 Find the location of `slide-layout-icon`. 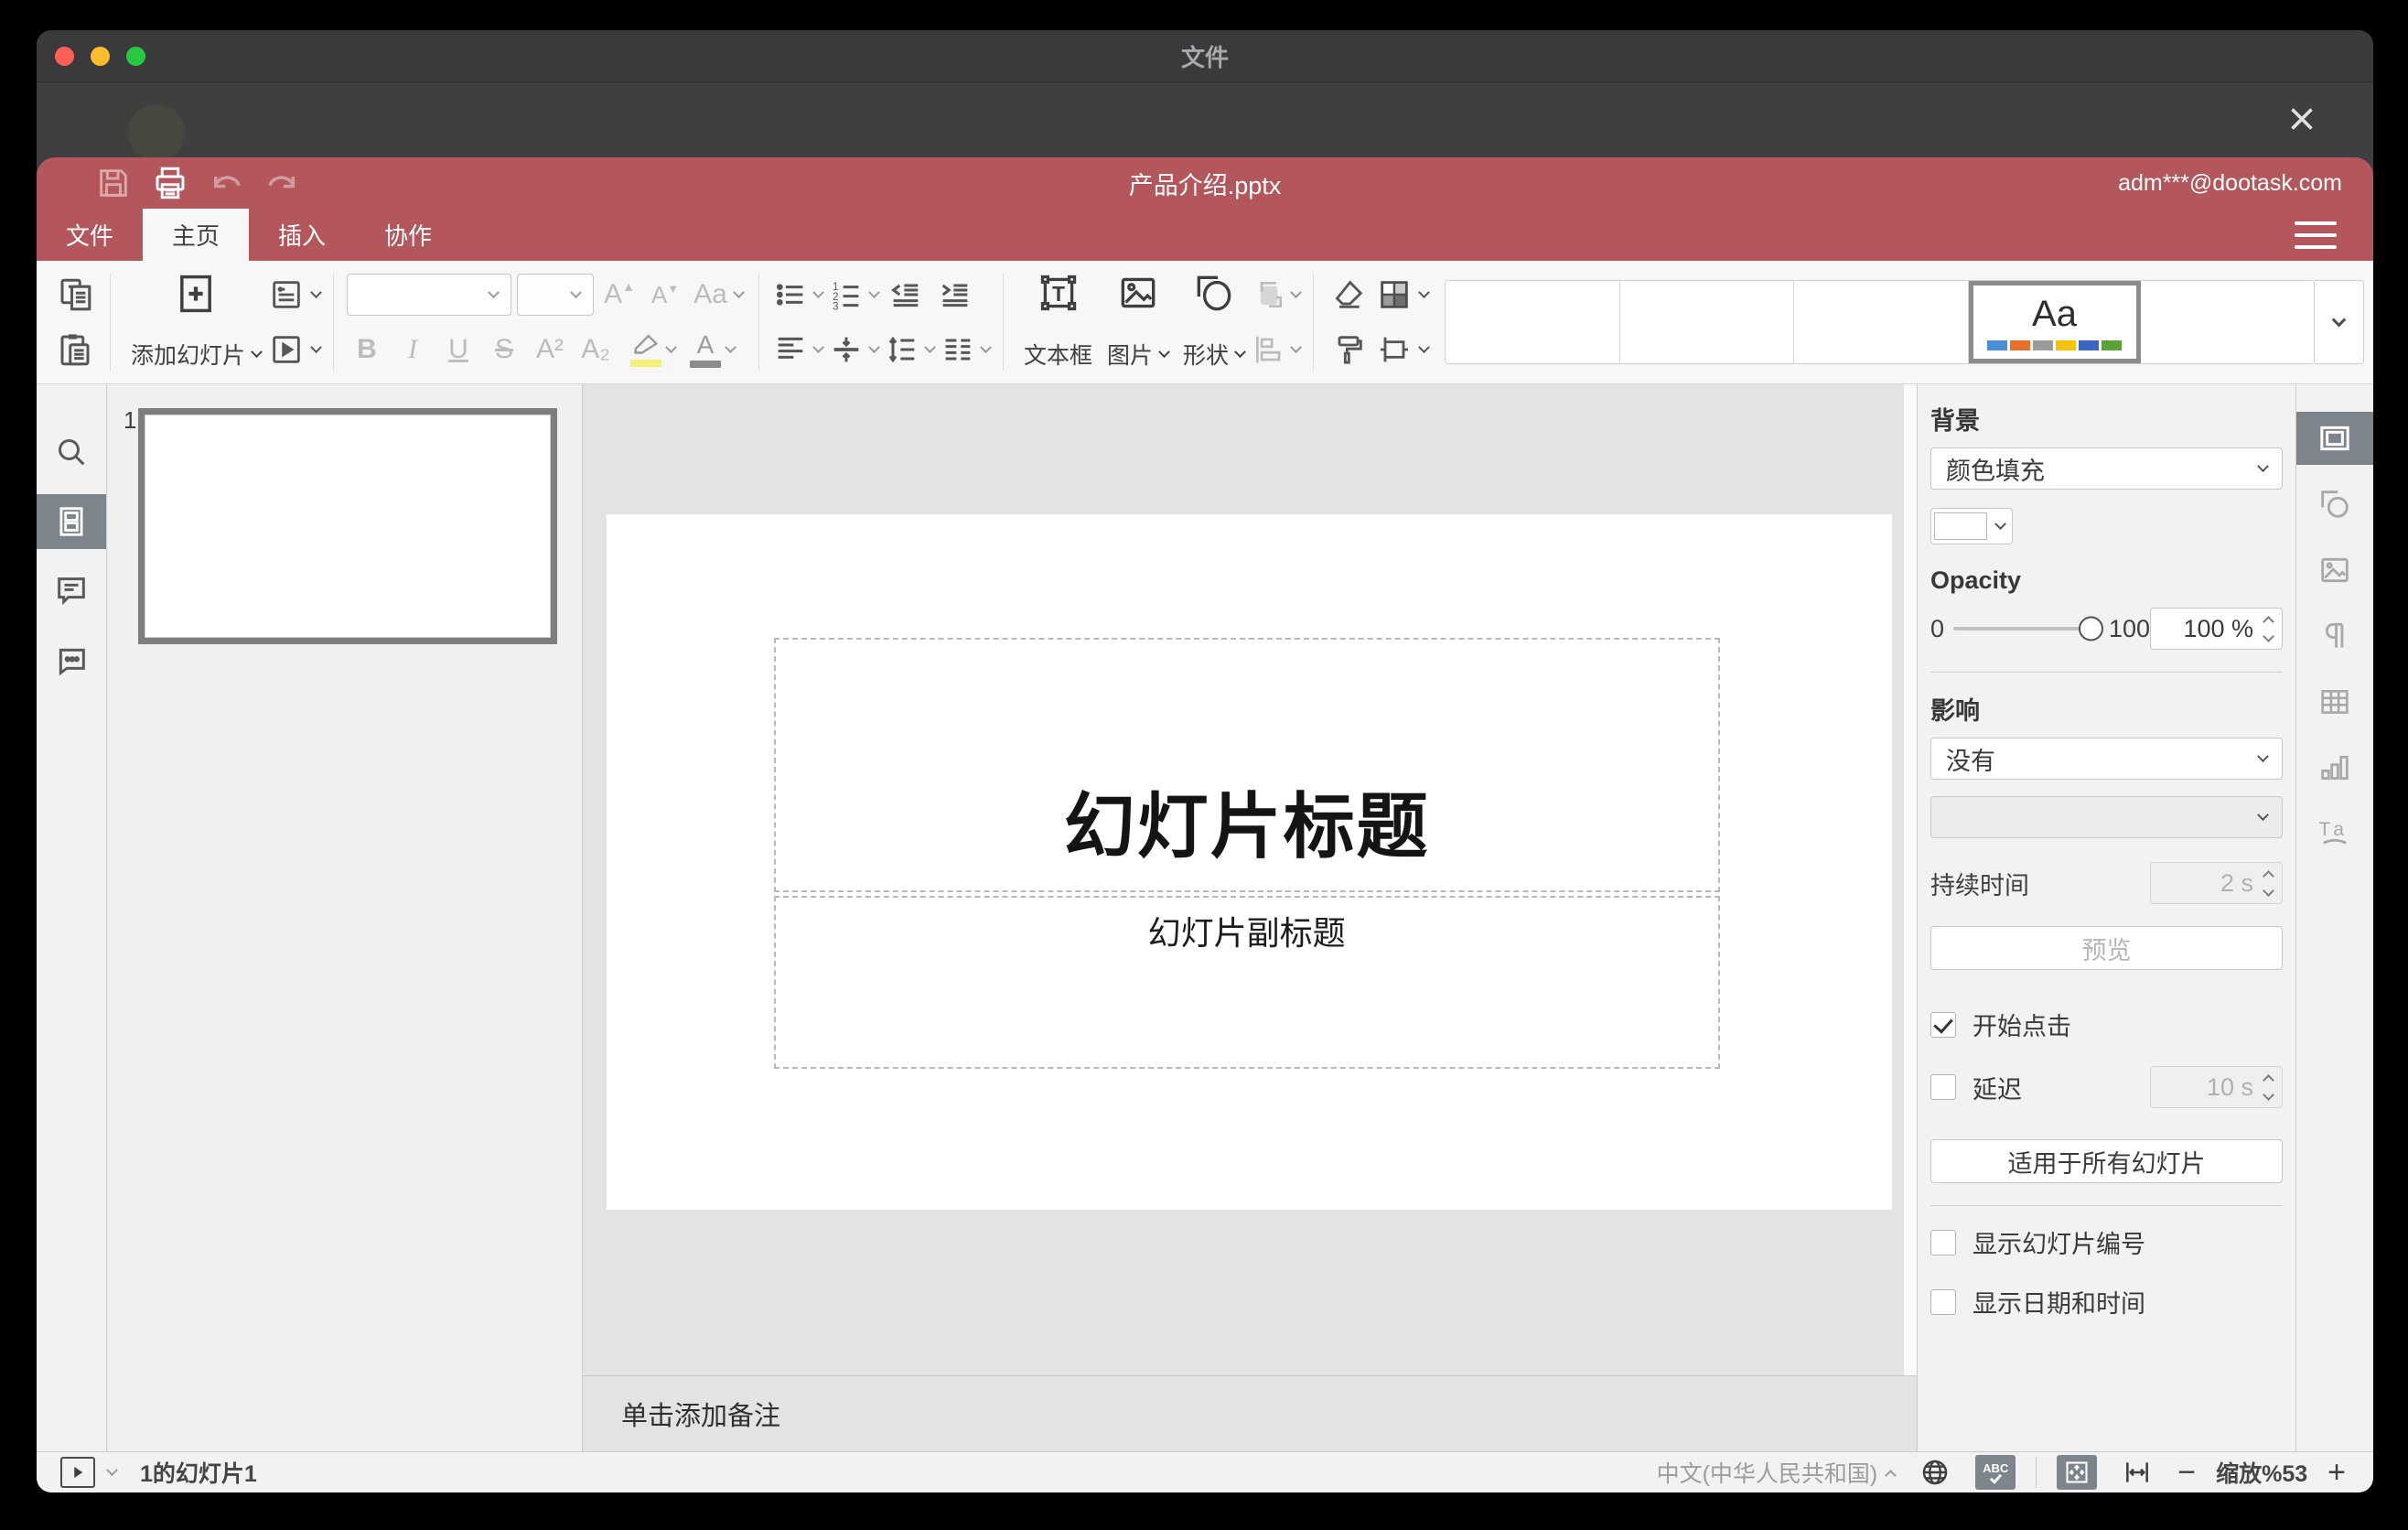

slide-layout-icon is located at coordinates (286, 294).